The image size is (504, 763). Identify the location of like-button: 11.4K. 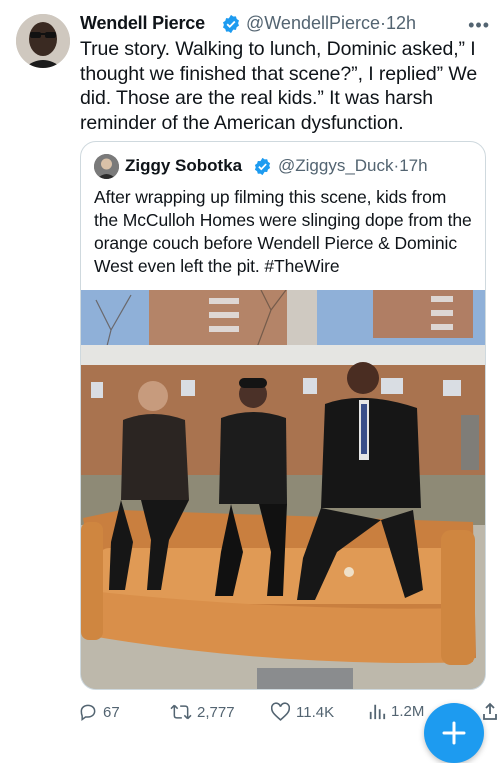
(302, 712).